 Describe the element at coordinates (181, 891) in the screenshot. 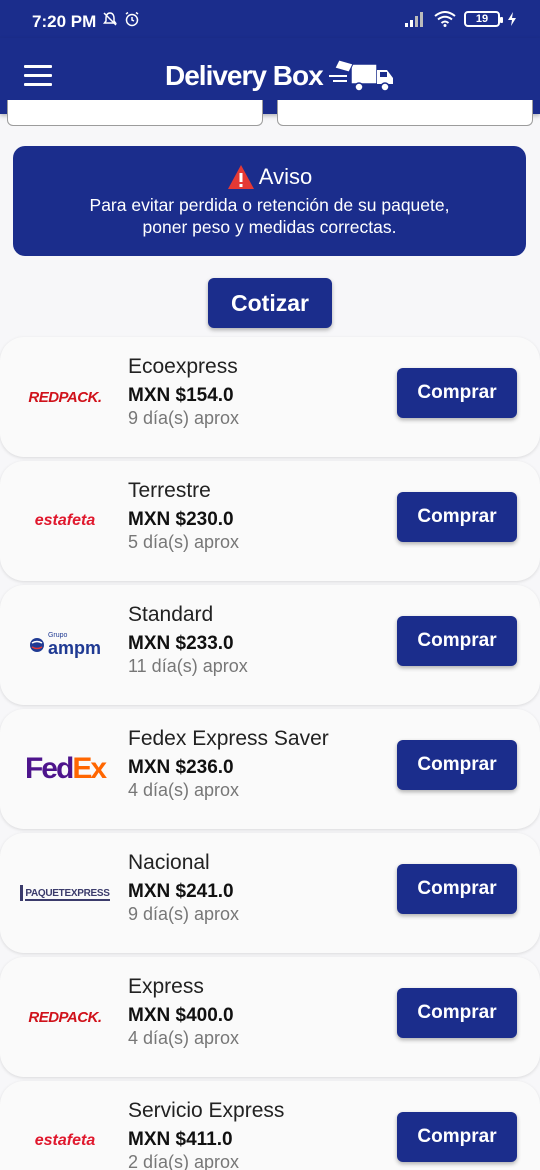

I see `service-price: MXN $241.0` at that location.